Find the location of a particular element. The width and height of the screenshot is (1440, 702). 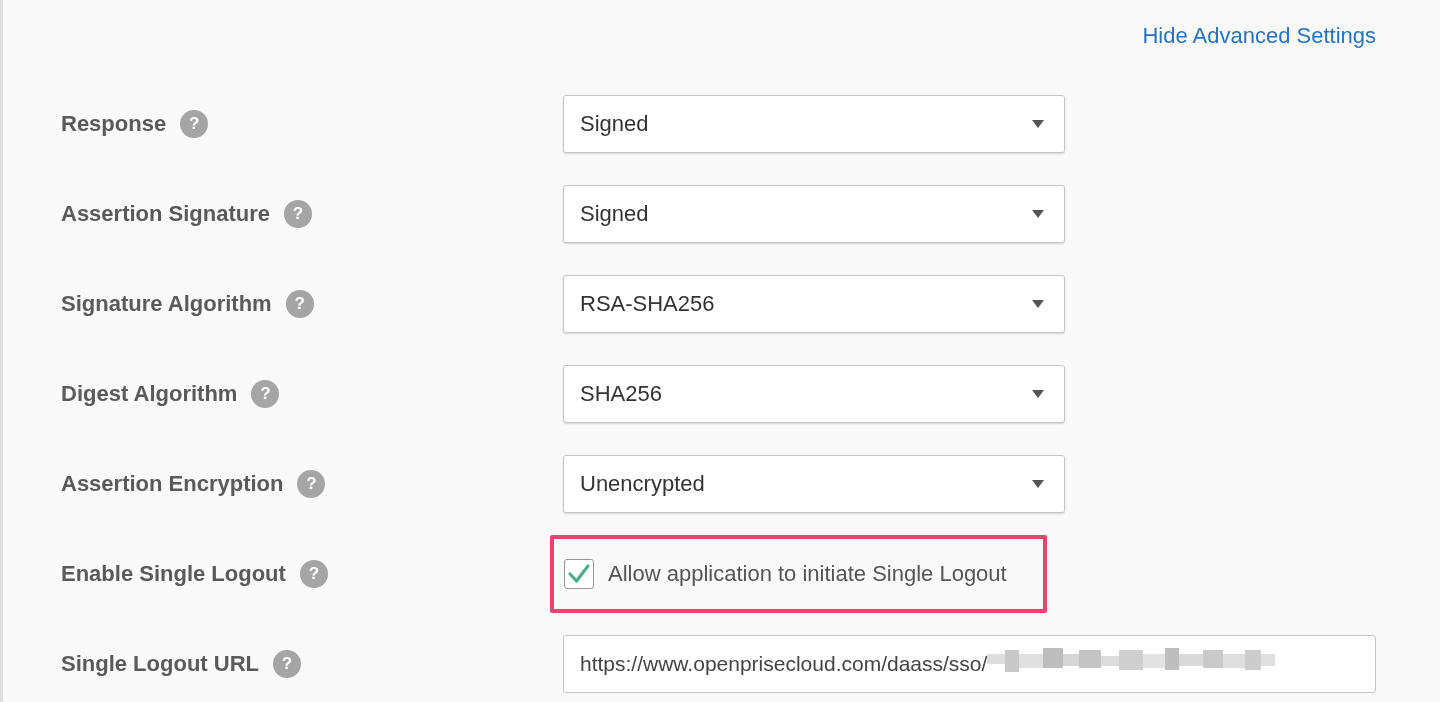

setting-label: Assertion Signature is located at coordinates (166, 214).